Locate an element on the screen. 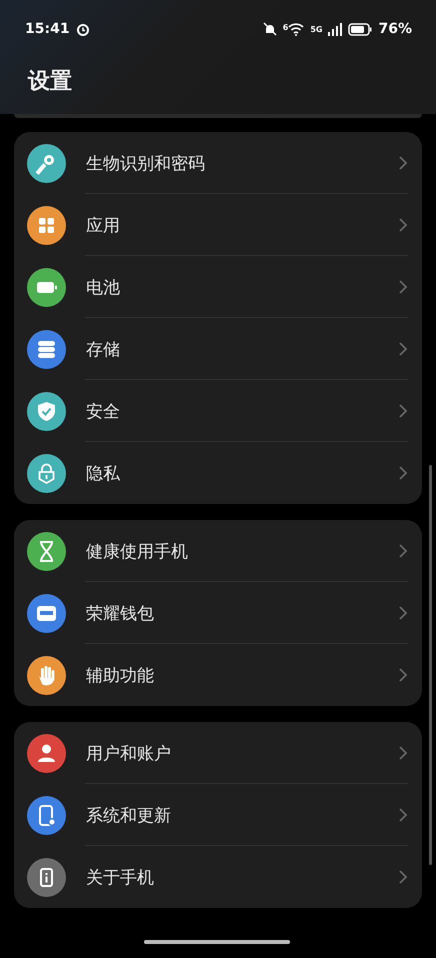 This screenshot has height=958, width=436. settings-item: 辅助功能 is located at coordinates (242, 675).